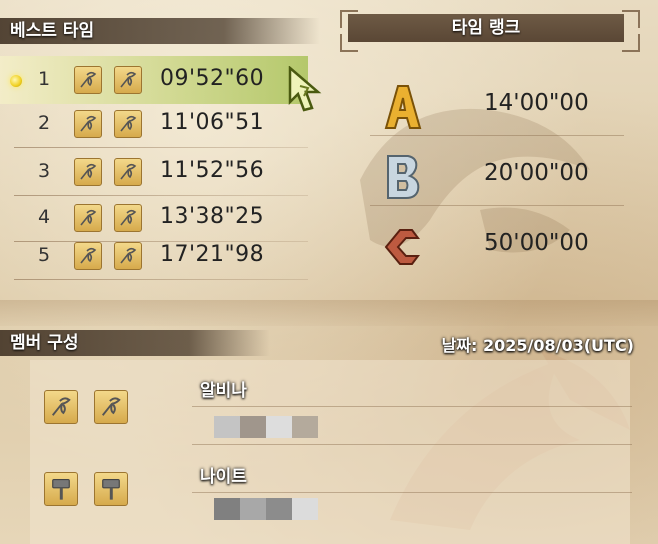 This screenshot has height=544, width=658. What do you see at coordinates (331, 408) in the screenshot?
I see `member-row: 알비나` at bounding box center [331, 408].